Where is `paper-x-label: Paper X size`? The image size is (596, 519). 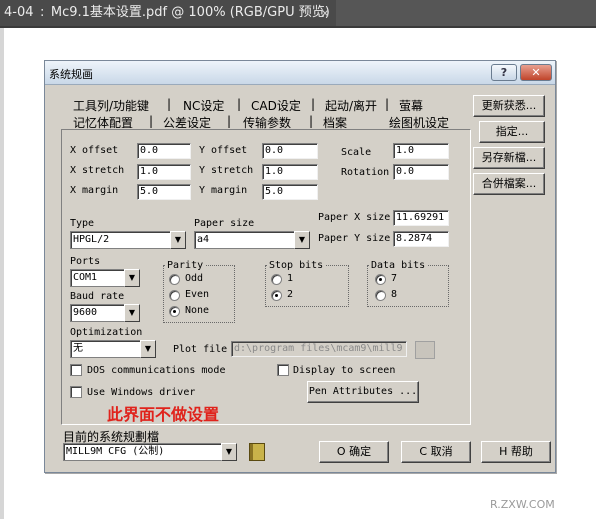
paper-x-label: Paper X size is located at coordinates (354, 217).